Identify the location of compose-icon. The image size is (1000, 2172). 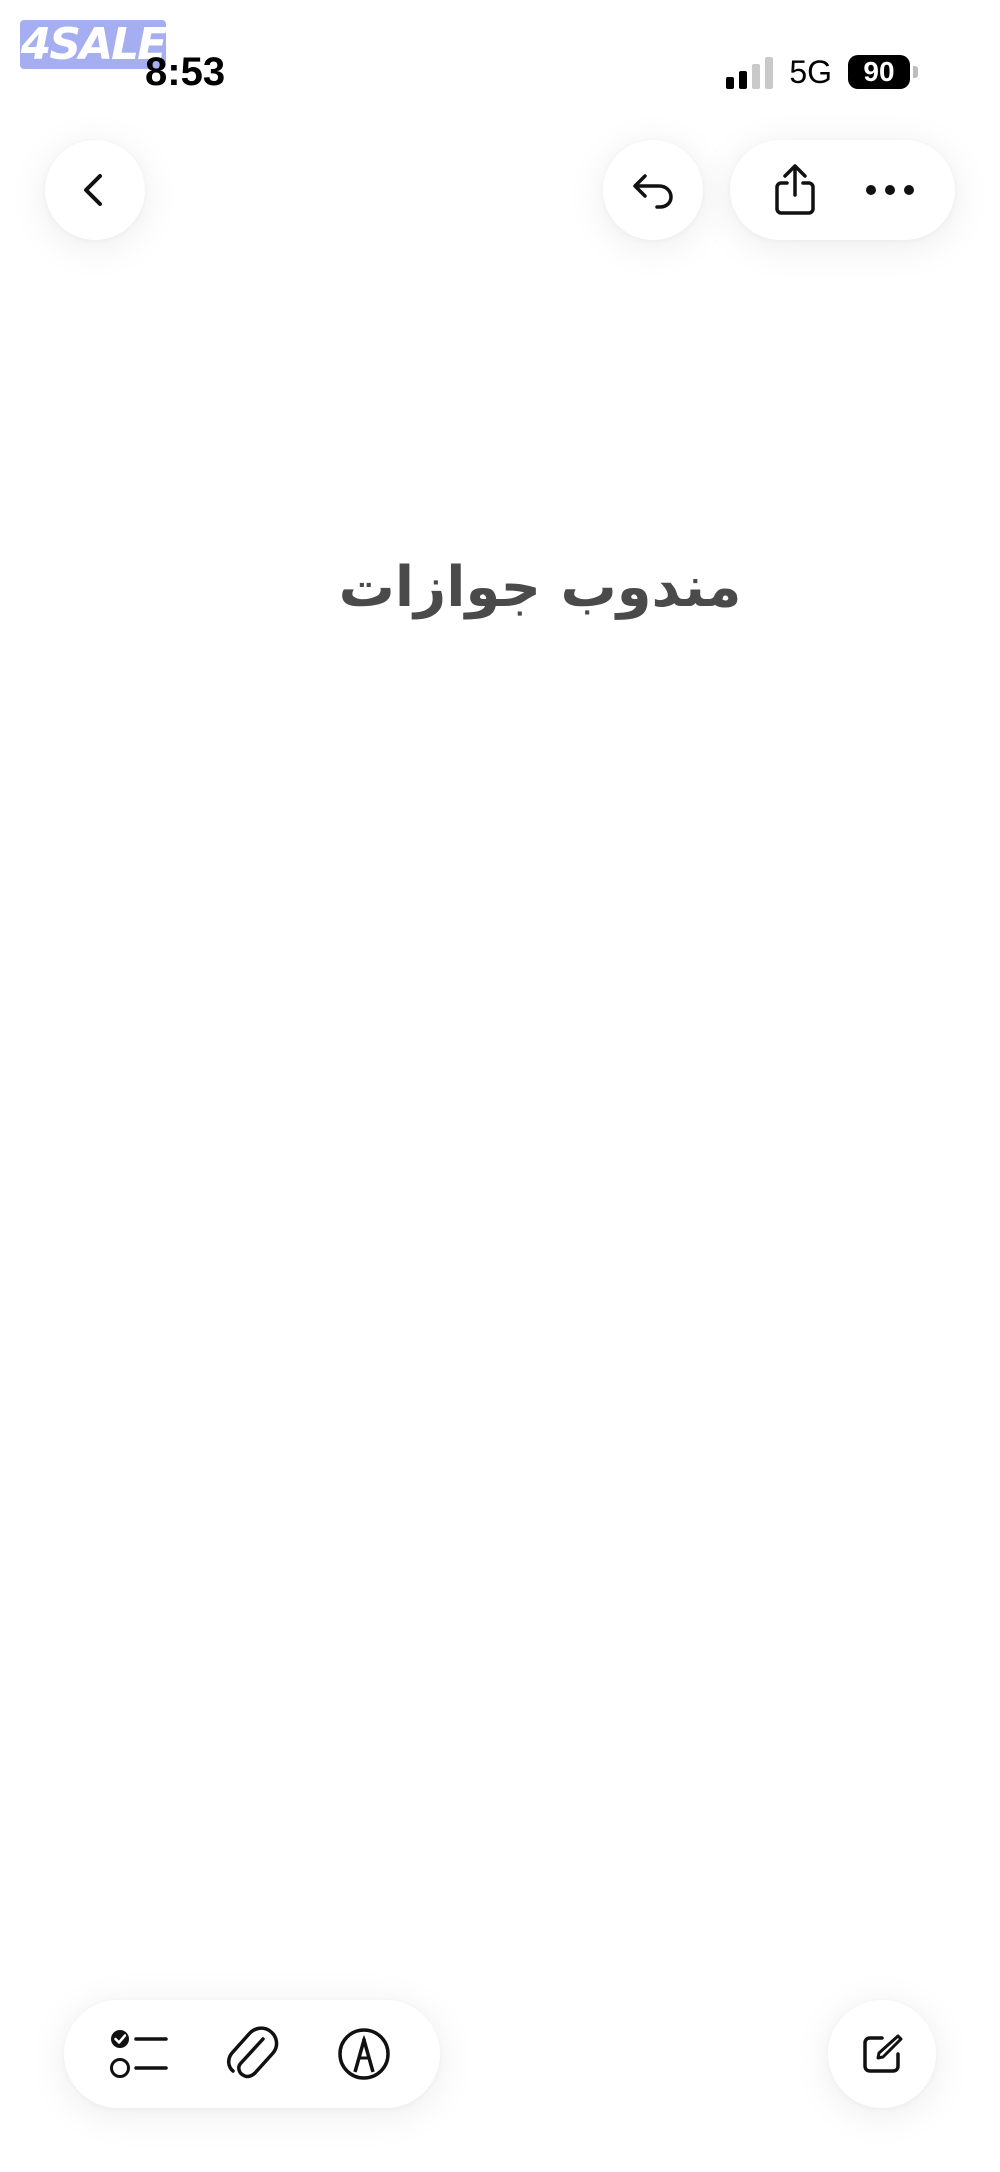
(883, 2053).